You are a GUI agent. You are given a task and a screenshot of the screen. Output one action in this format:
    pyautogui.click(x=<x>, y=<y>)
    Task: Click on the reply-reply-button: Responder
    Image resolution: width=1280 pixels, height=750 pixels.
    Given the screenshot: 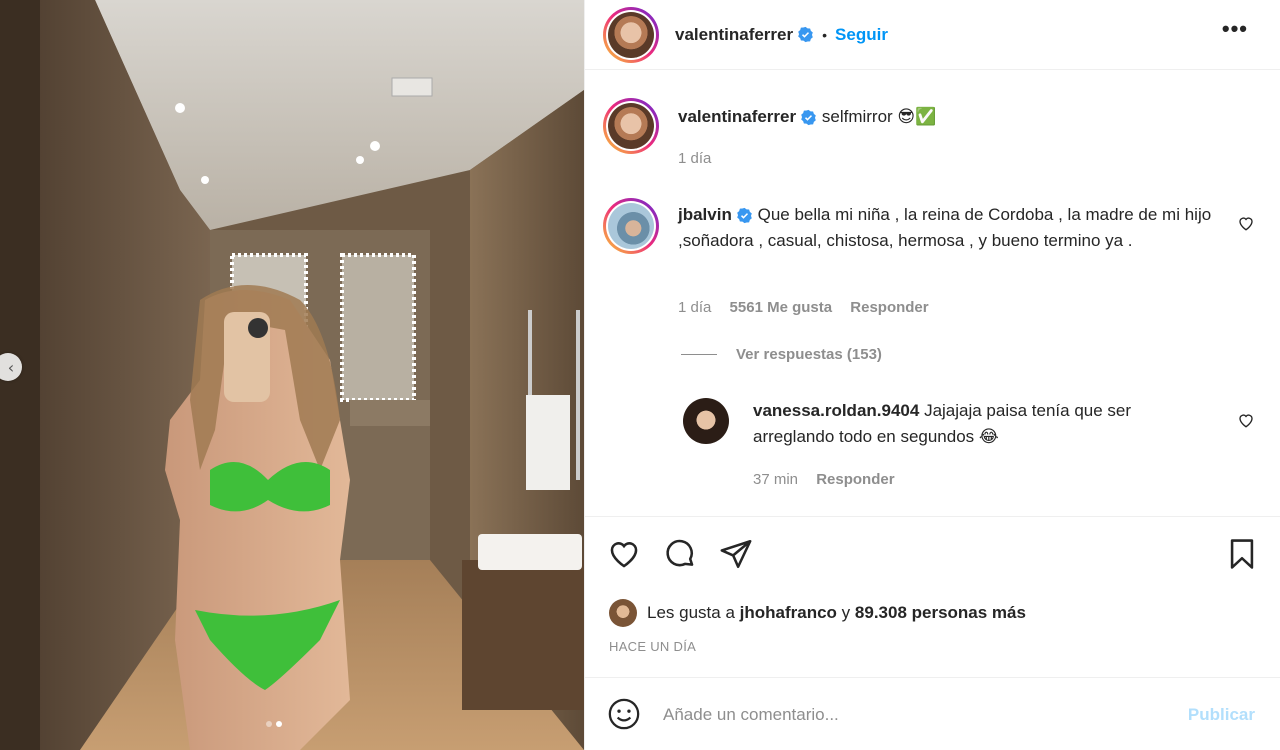 What is the action you would take?
    pyautogui.click(x=855, y=479)
    